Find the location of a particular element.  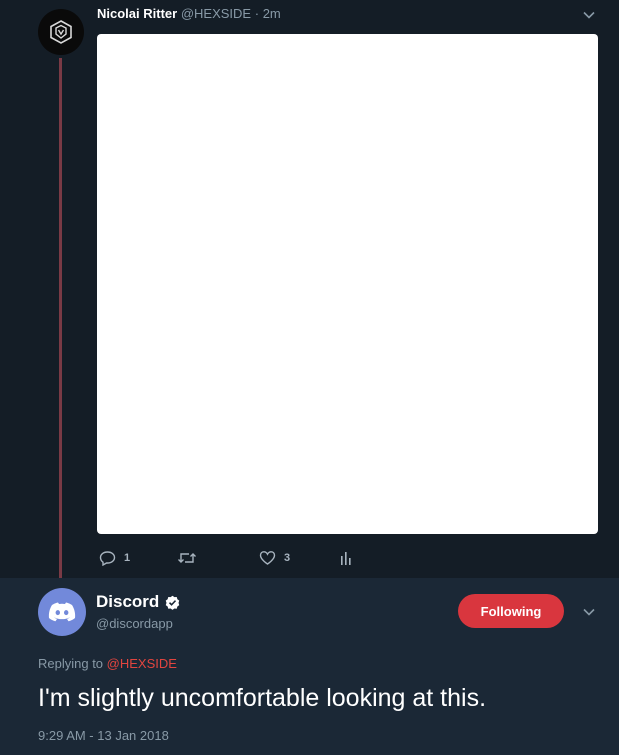

author-name: Nicolai Ritter is located at coordinates (137, 13).